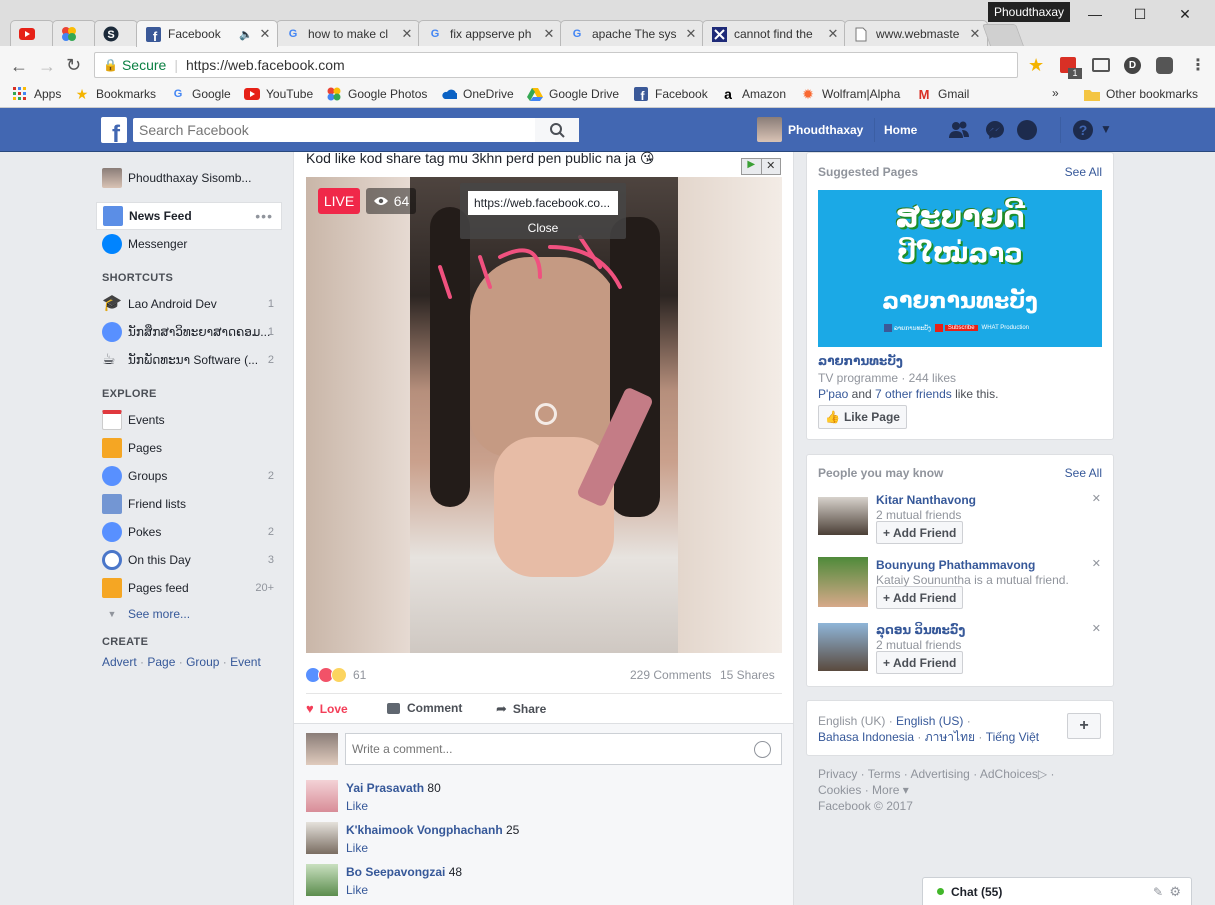 Image resolution: width=1215 pixels, height=905 pixels. What do you see at coordinates (189, 560) in the screenshot?
I see `sidebar-item-on-this-day: On this Day 3` at bounding box center [189, 560].